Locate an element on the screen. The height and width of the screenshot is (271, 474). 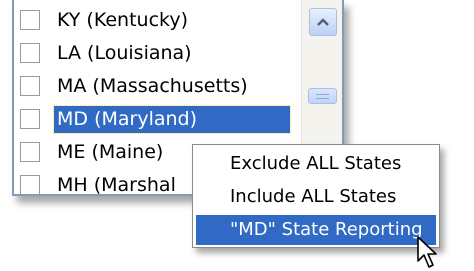
scroll-thumb is located at coordinates (322, 96).